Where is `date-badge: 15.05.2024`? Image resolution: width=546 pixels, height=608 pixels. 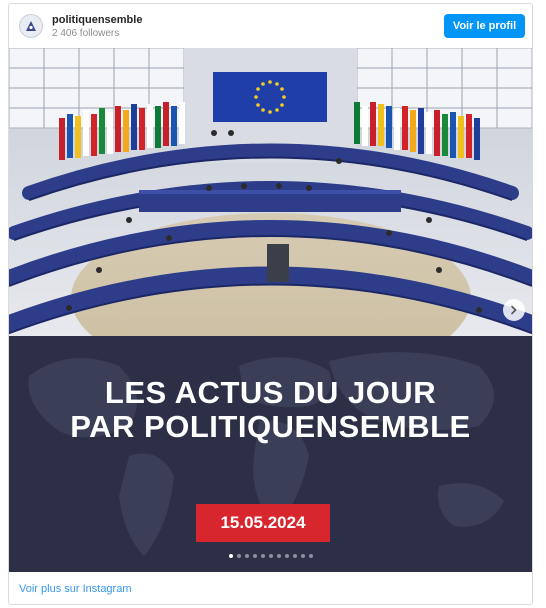
date-badge: 15.05.2024 is located at coordinates (263, 523).